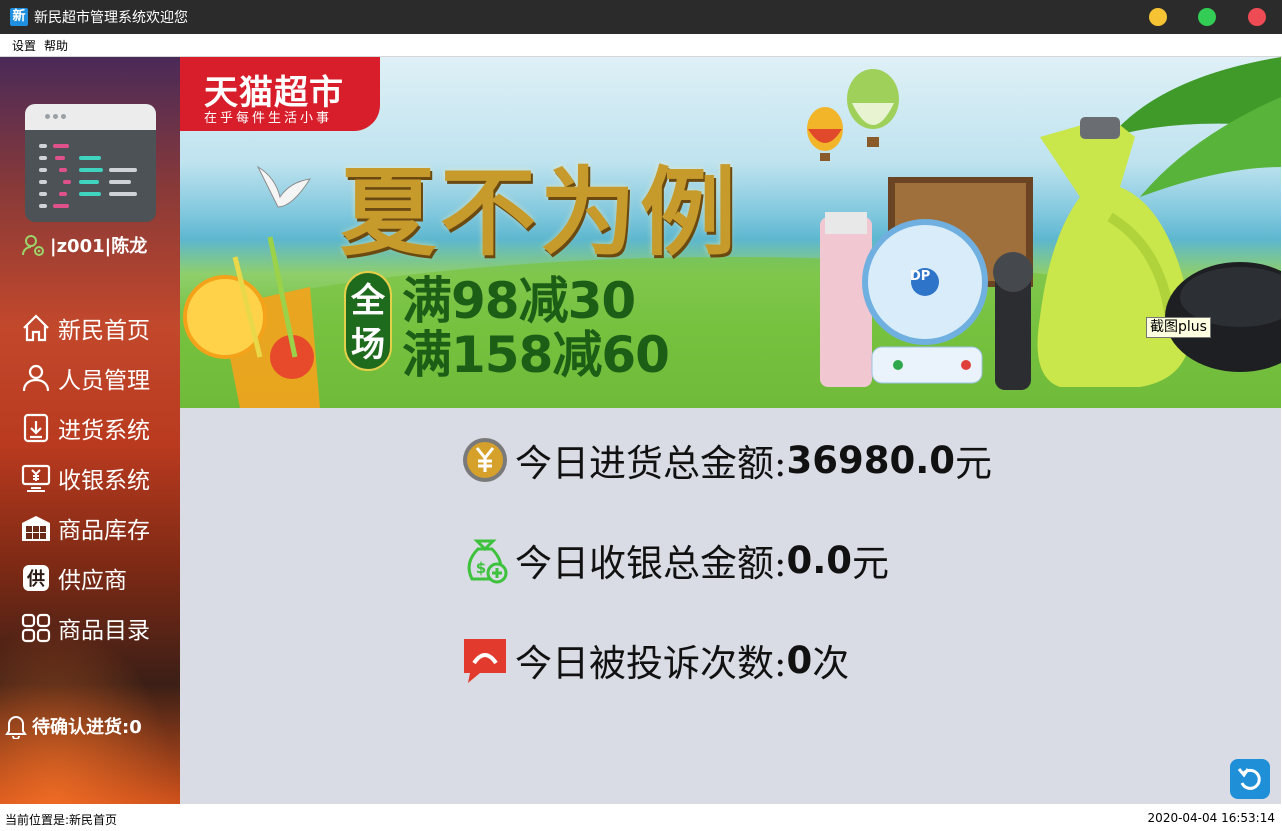 This screenshot has width=1282, height=831. Describe the element at coordinates (268, 118) in the screenshot. I see `tmall-subtitle: 在乎每件生活小事` at that location.